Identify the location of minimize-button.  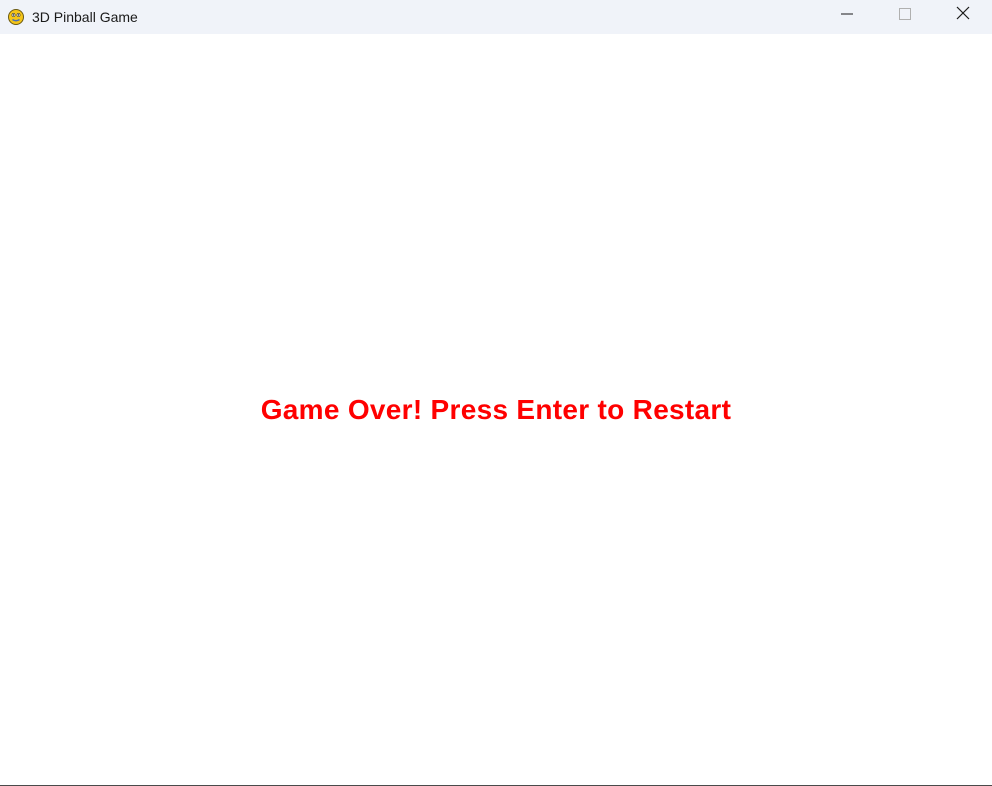
(847, 15).